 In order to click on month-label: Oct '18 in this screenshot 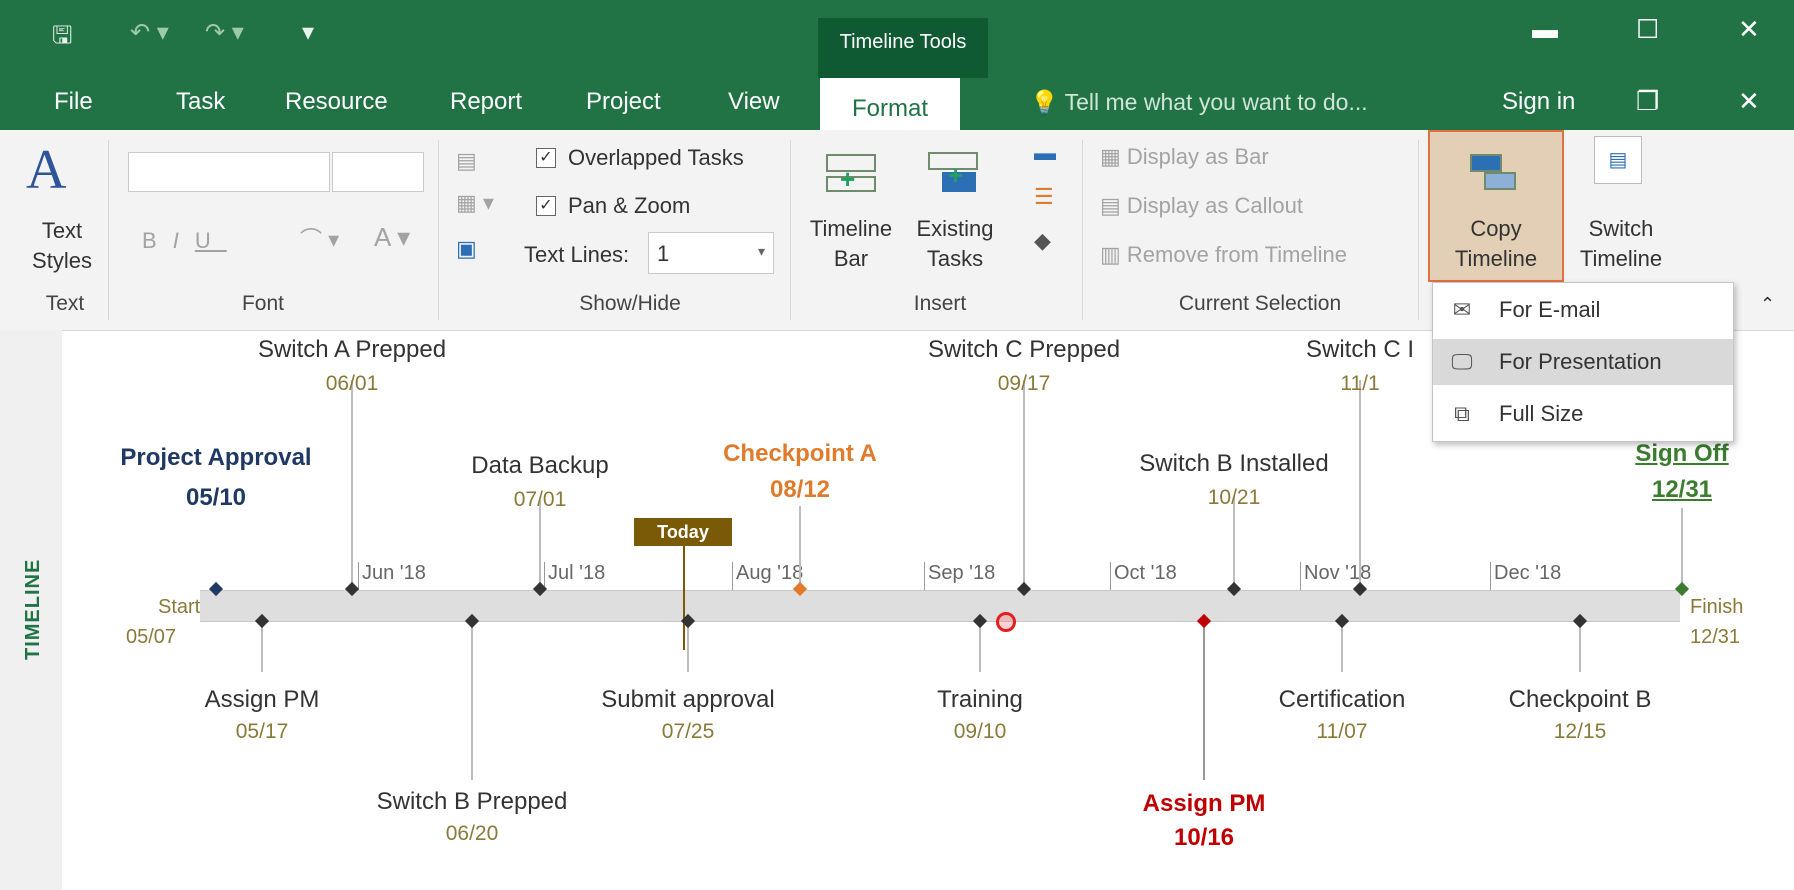, I will do `click(1143, 576)`.